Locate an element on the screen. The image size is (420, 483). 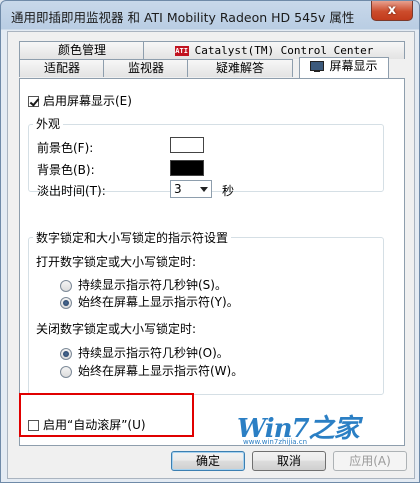
tab-label: 监视器 is located at coordinates (145, 68).